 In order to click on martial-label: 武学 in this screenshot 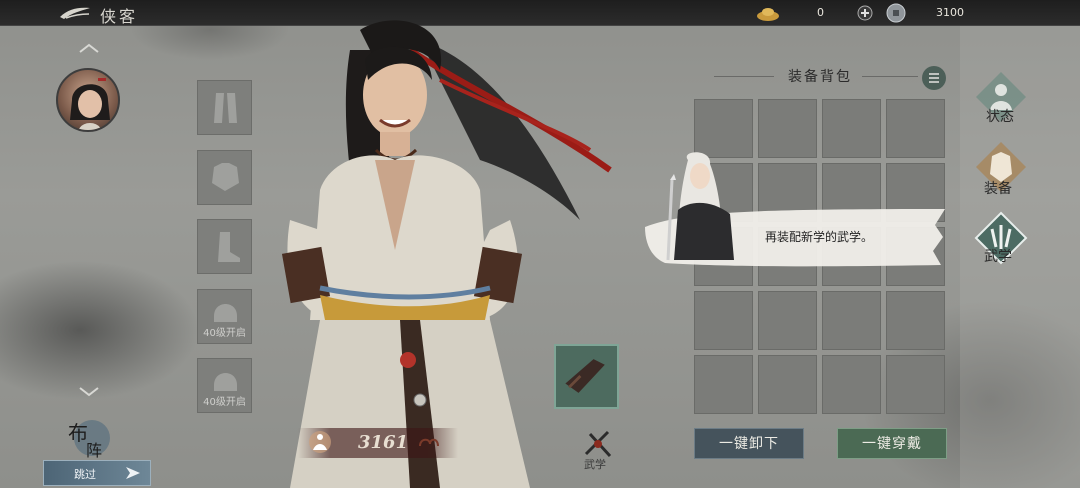, I will do `click(595, 464)`.